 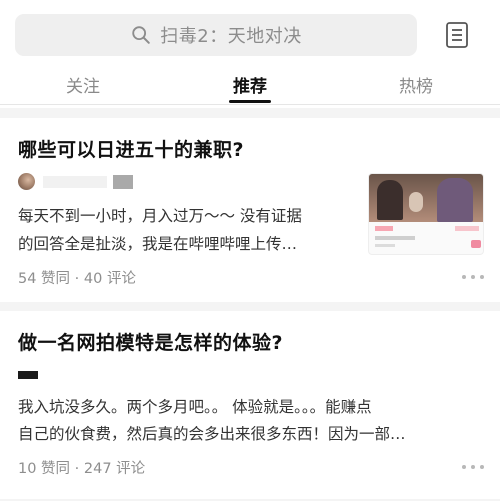 What do you see at coordinates (188, 216) in the screenshot?
I see `answer-excerpt-line: 每天不到一小时，月入过万～～ 没有证据` at bounding box center [188, 216].